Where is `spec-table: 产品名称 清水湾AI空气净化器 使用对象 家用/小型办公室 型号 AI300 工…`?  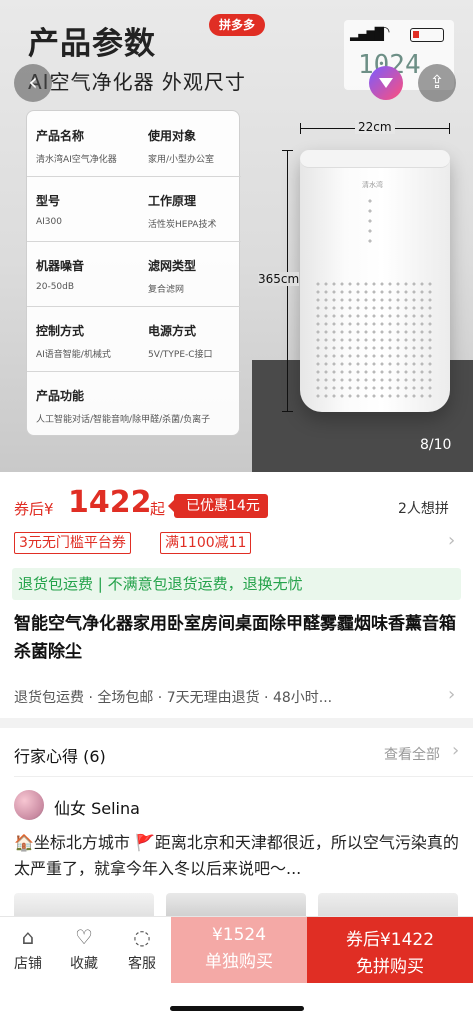 spec-table: 产品名称 清水湾AI空气净化器 使用对象 家用/小型办公室 型号 AI300 工… is located at coordinates (133, 273).